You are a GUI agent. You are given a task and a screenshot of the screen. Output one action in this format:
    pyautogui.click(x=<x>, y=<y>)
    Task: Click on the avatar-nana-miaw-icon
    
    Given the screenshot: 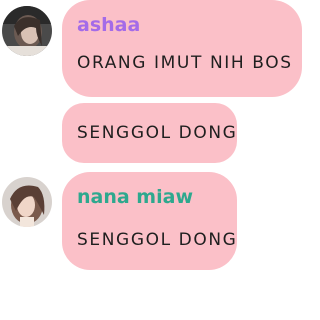 What is the action you would take?
    pyautogui.click(x=27, y=202)
    